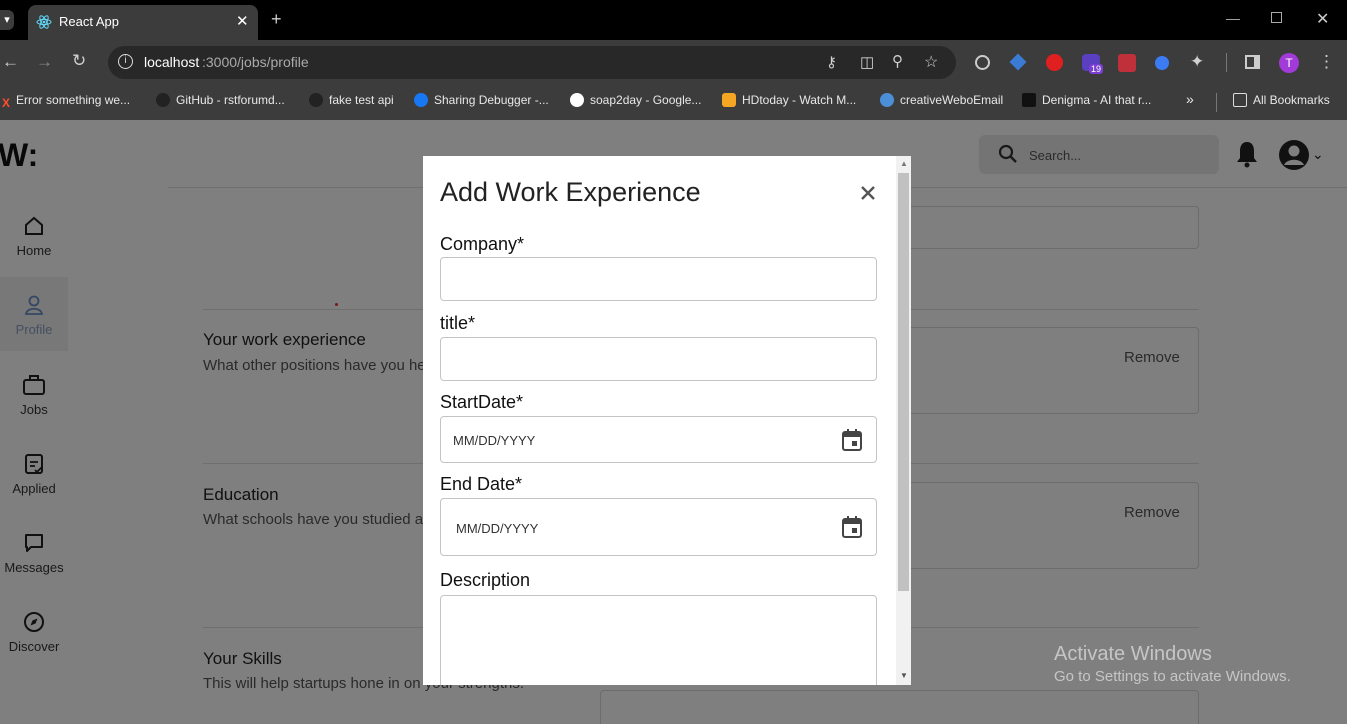 The height and width of the screenshot is (724, 1347). I want to click on company-label: Company*, so click(482, 244).